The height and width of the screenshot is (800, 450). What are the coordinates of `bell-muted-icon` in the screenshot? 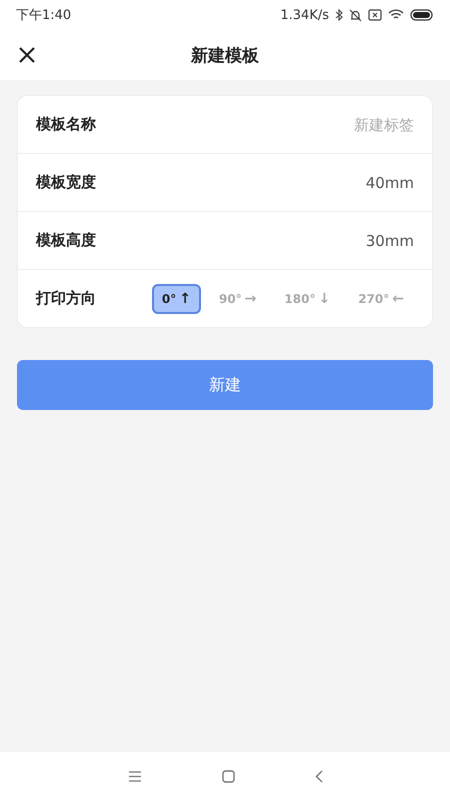 It's located at (355, 15).